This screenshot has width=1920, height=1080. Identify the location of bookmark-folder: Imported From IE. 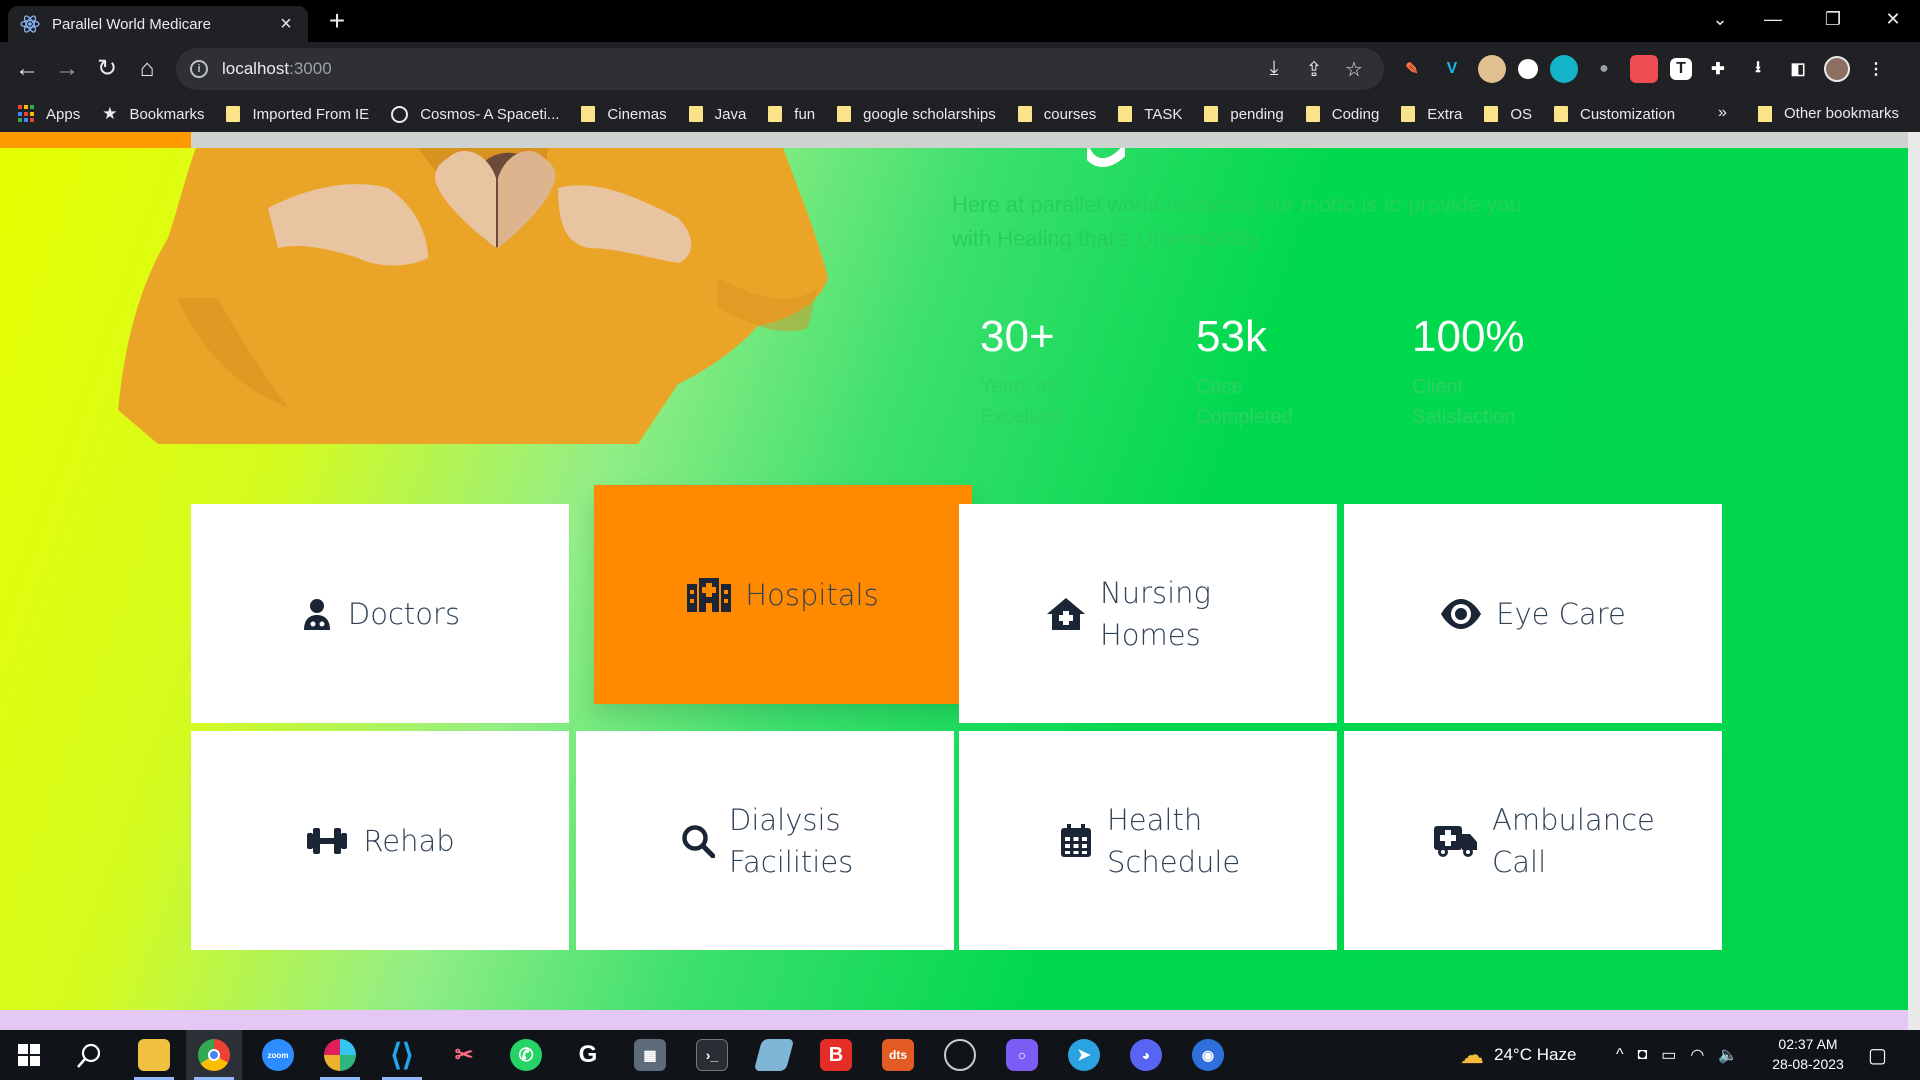
(297, 114).